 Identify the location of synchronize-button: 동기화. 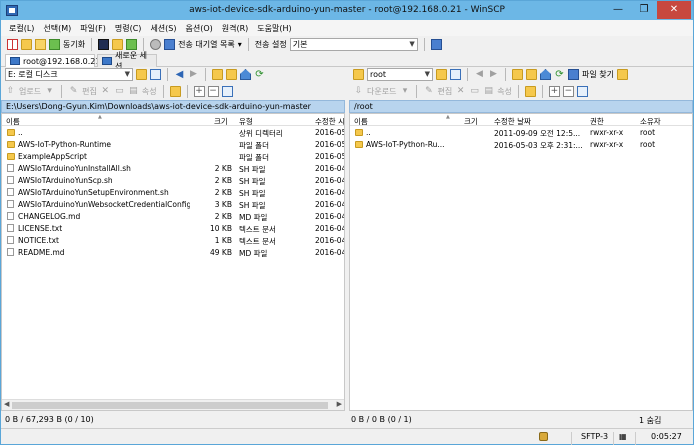
(74, 44).